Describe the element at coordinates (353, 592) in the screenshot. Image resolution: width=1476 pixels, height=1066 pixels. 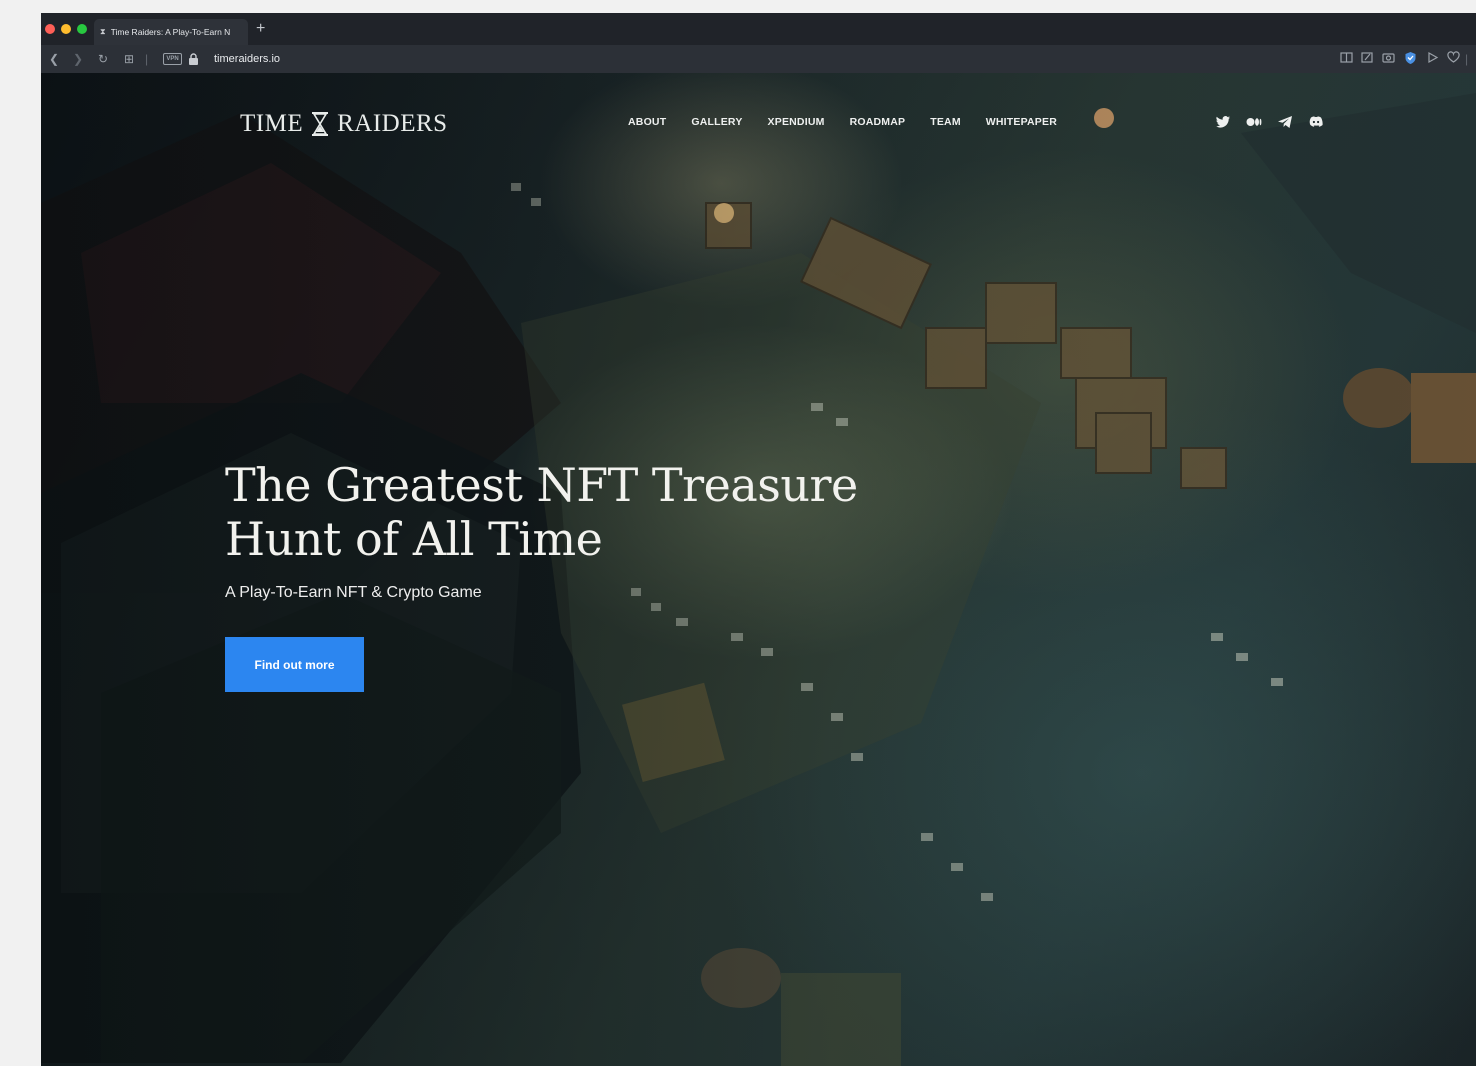
I see `hero-subtitle: A Play-To-Earn NFT & Crypto Game` at that location.